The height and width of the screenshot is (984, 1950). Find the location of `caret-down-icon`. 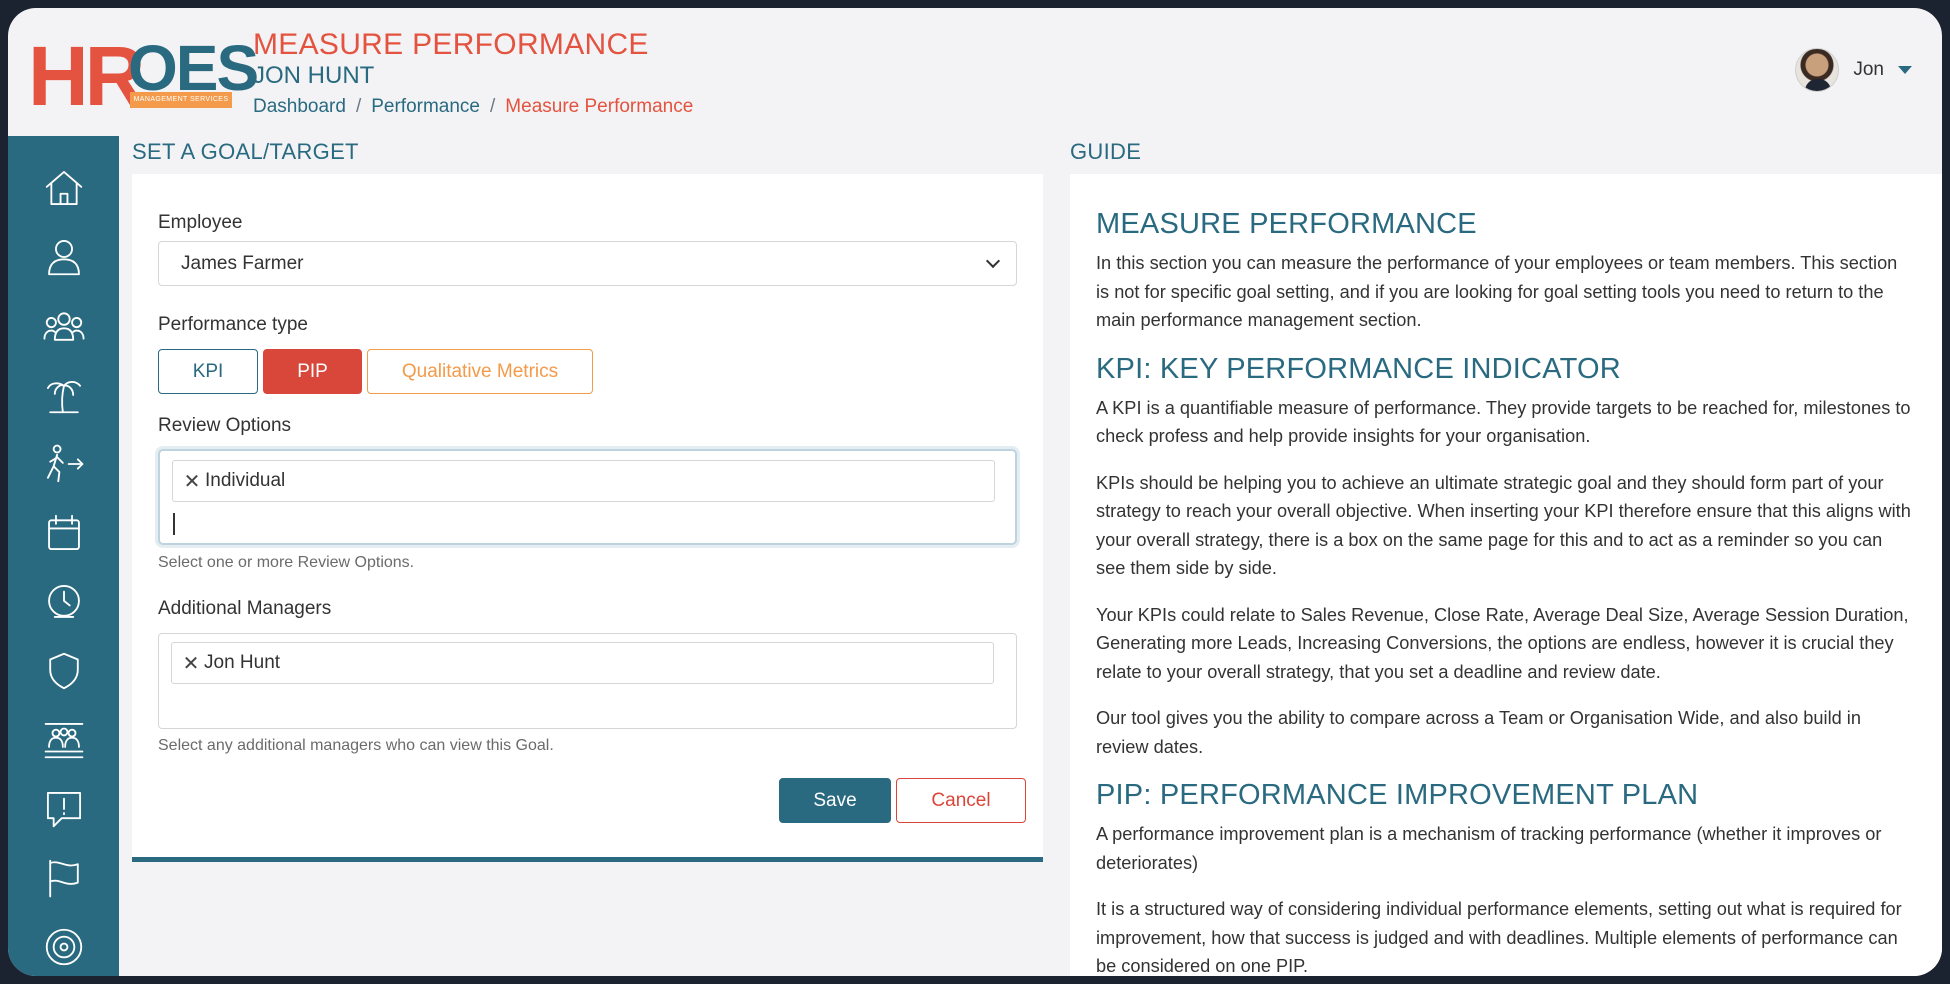

caret-down-icon is located at coordinates (1905, 70).